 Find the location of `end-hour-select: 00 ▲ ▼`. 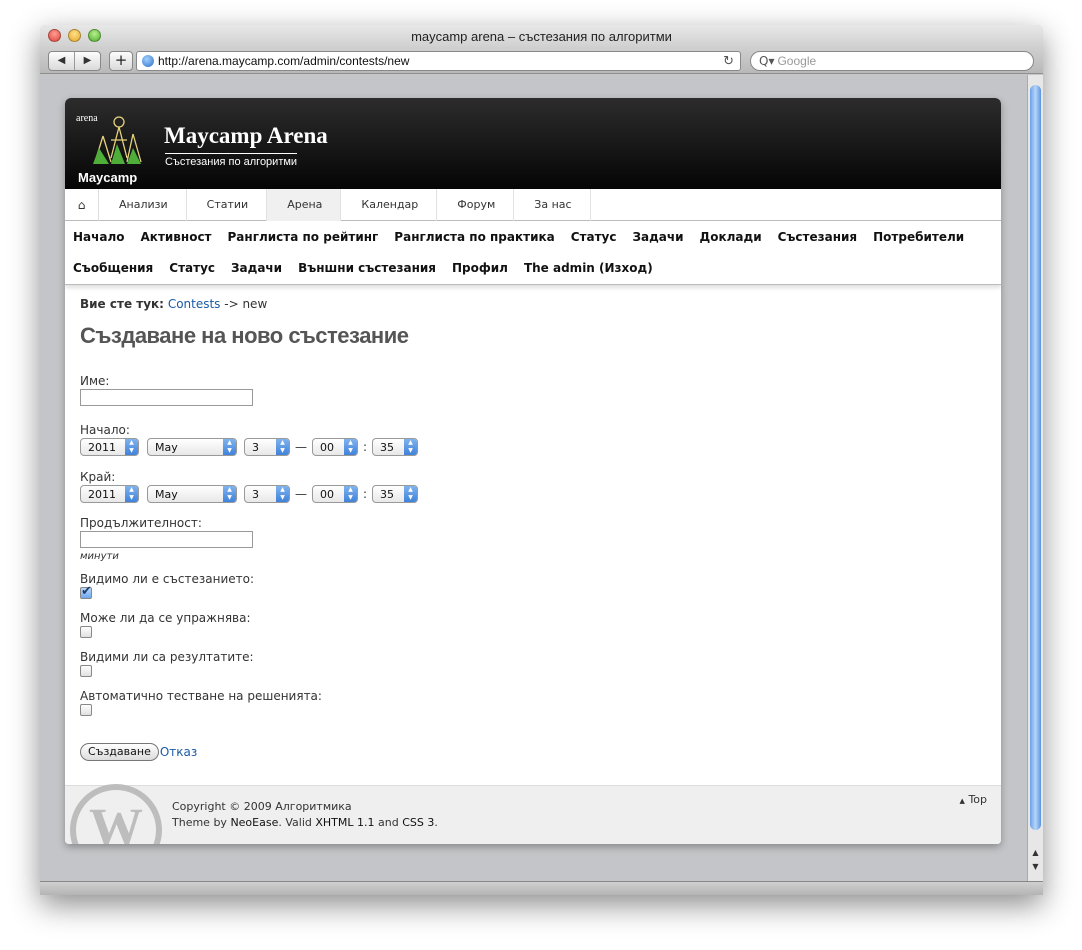

end-hour-select: 00 ▲ ▼ is located at coordinates (335, 494).